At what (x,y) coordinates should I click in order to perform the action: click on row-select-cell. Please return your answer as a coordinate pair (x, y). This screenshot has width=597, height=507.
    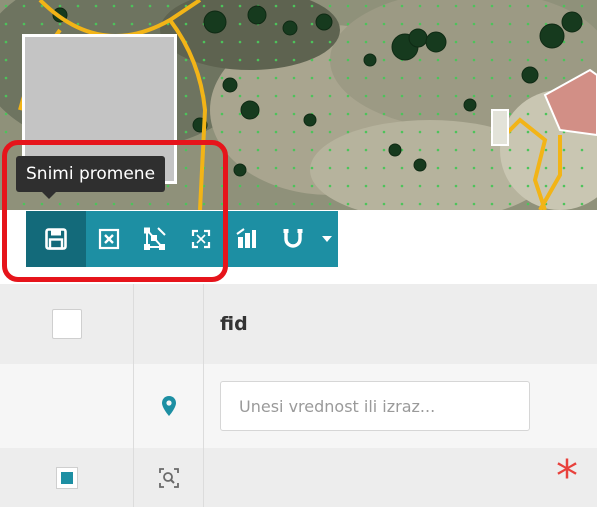
    Looking at the image, I should click on (67, 477).